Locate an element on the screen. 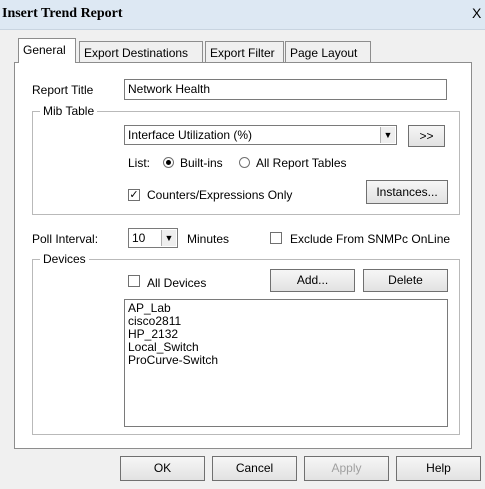 The width and height of the screenshot is (485, 489). list-item: ProCurve-Switch is located at coordinates (286, 360).